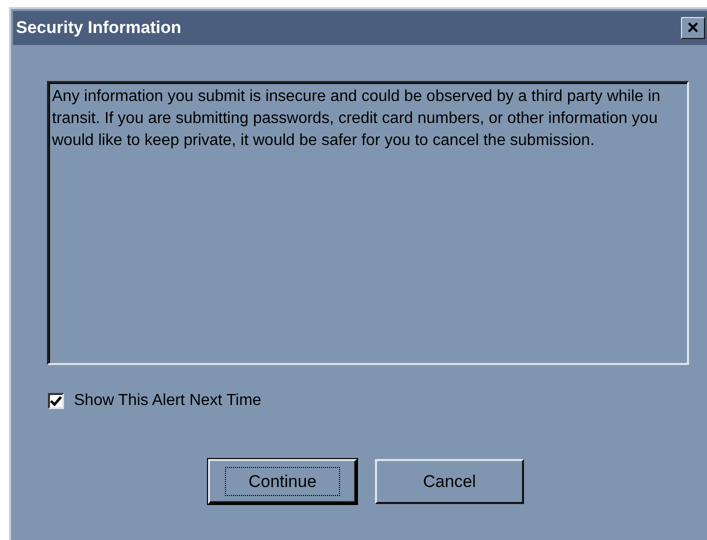  Describe the element at coordinates (56, 401) in the screenshot. I see `checkbox` at that location.